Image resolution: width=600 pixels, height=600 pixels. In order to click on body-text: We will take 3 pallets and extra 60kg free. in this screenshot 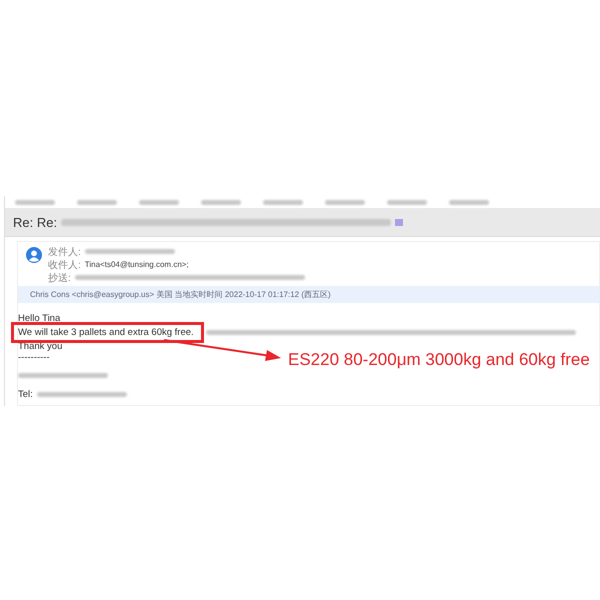, I will do `click(106, 332)`.